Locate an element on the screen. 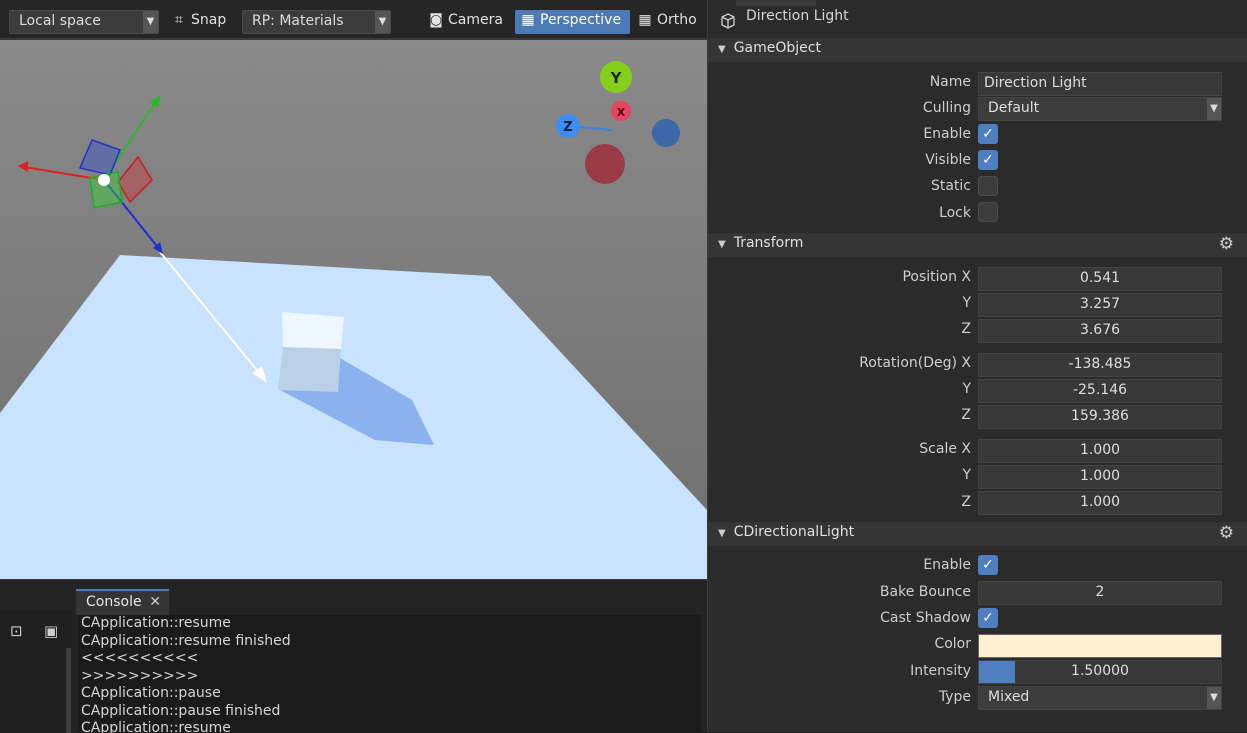  visible-checkbox: ✓ is located at coordinates (988, 160).